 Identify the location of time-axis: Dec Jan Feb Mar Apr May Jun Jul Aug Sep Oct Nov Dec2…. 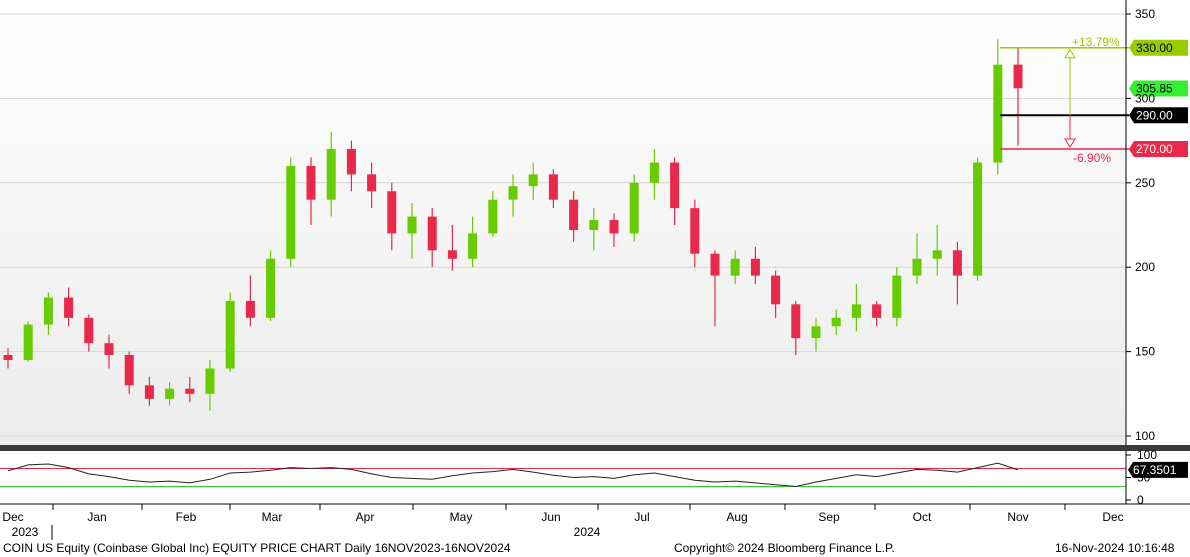
(595, 521).